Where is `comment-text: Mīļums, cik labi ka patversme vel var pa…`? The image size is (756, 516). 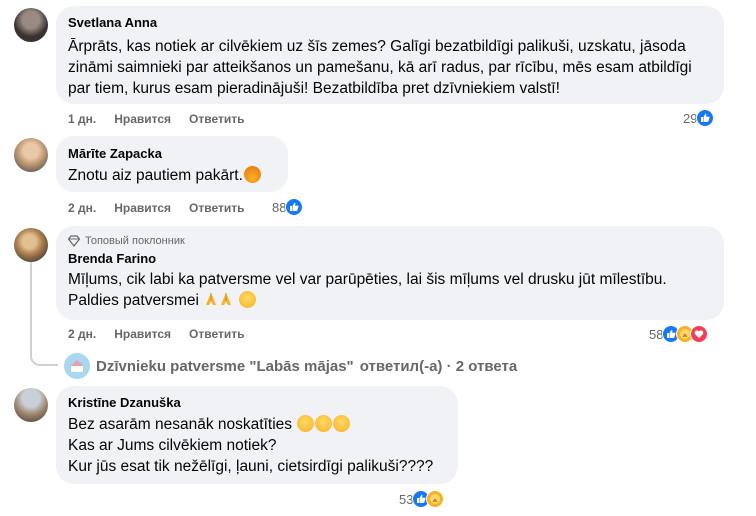
comment-text: Mīļums, cik labi ka patversme vel var pa… is located at coordinates (367, 290).